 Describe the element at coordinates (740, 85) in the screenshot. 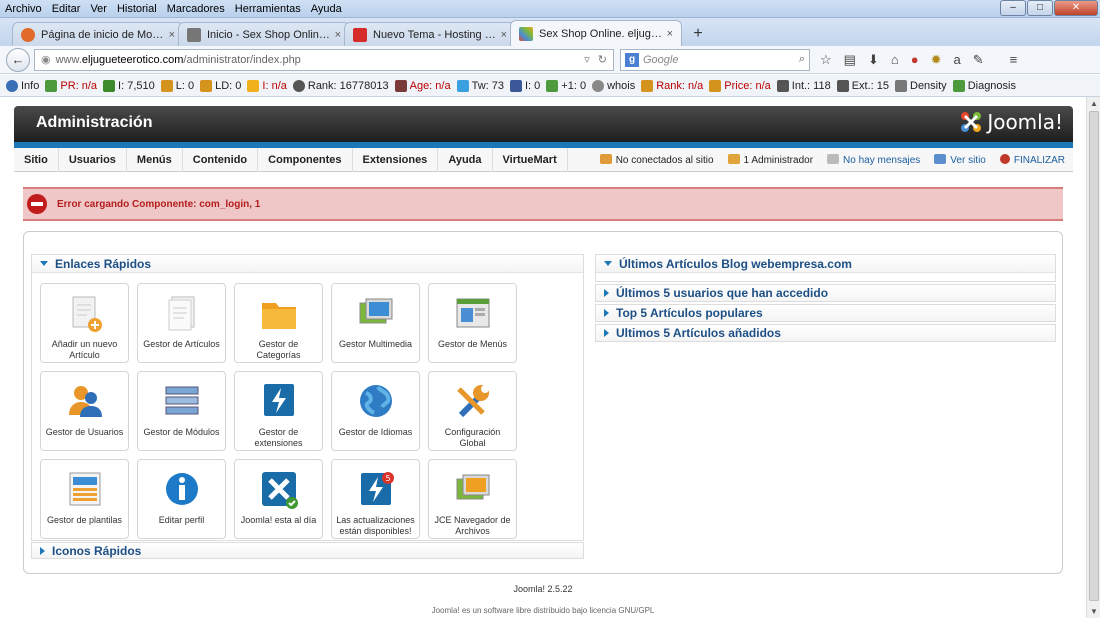

I see `seo-price: Price: n/a` at that location.